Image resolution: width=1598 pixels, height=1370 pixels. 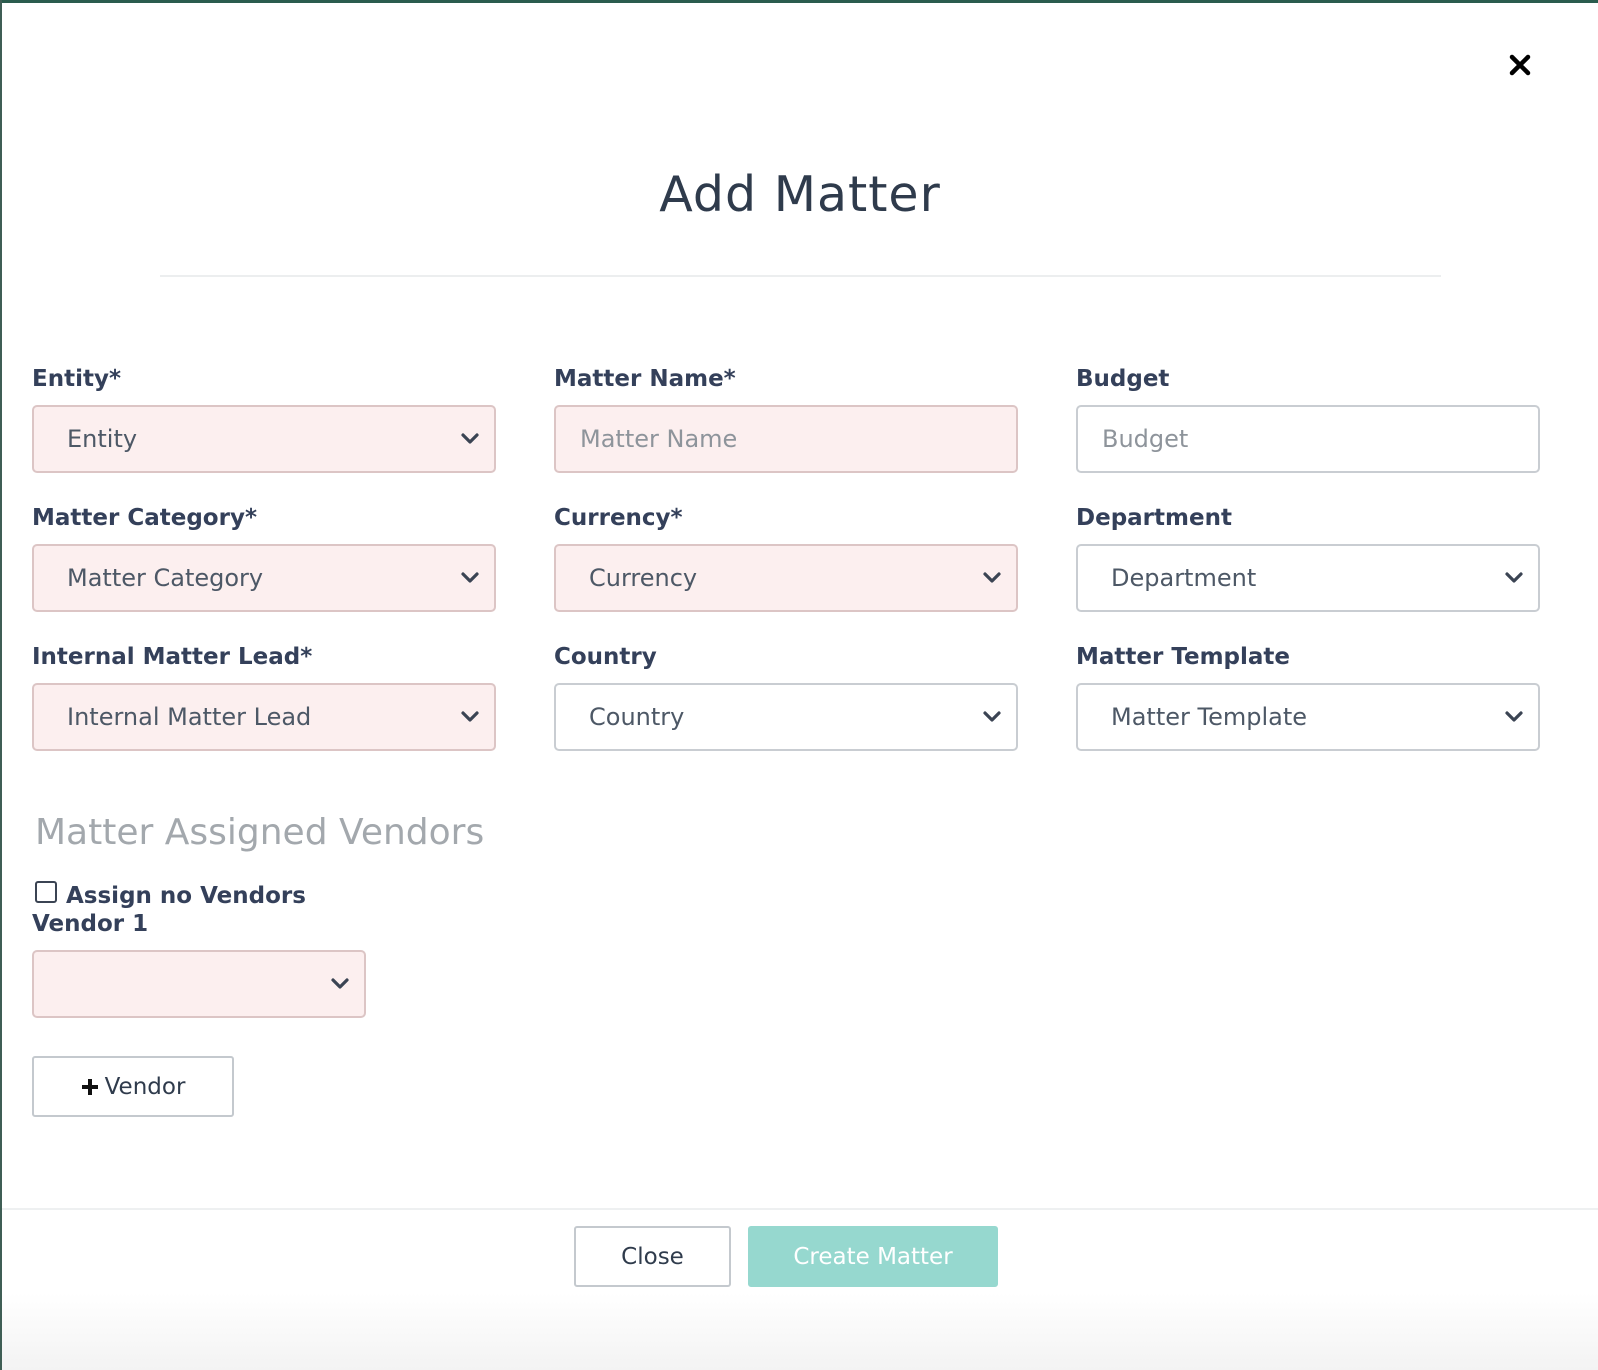 What do you see at coordinates (1308, 578) in the screenshot?
I see `department-select: Department` at bounding box center [1308, 578].